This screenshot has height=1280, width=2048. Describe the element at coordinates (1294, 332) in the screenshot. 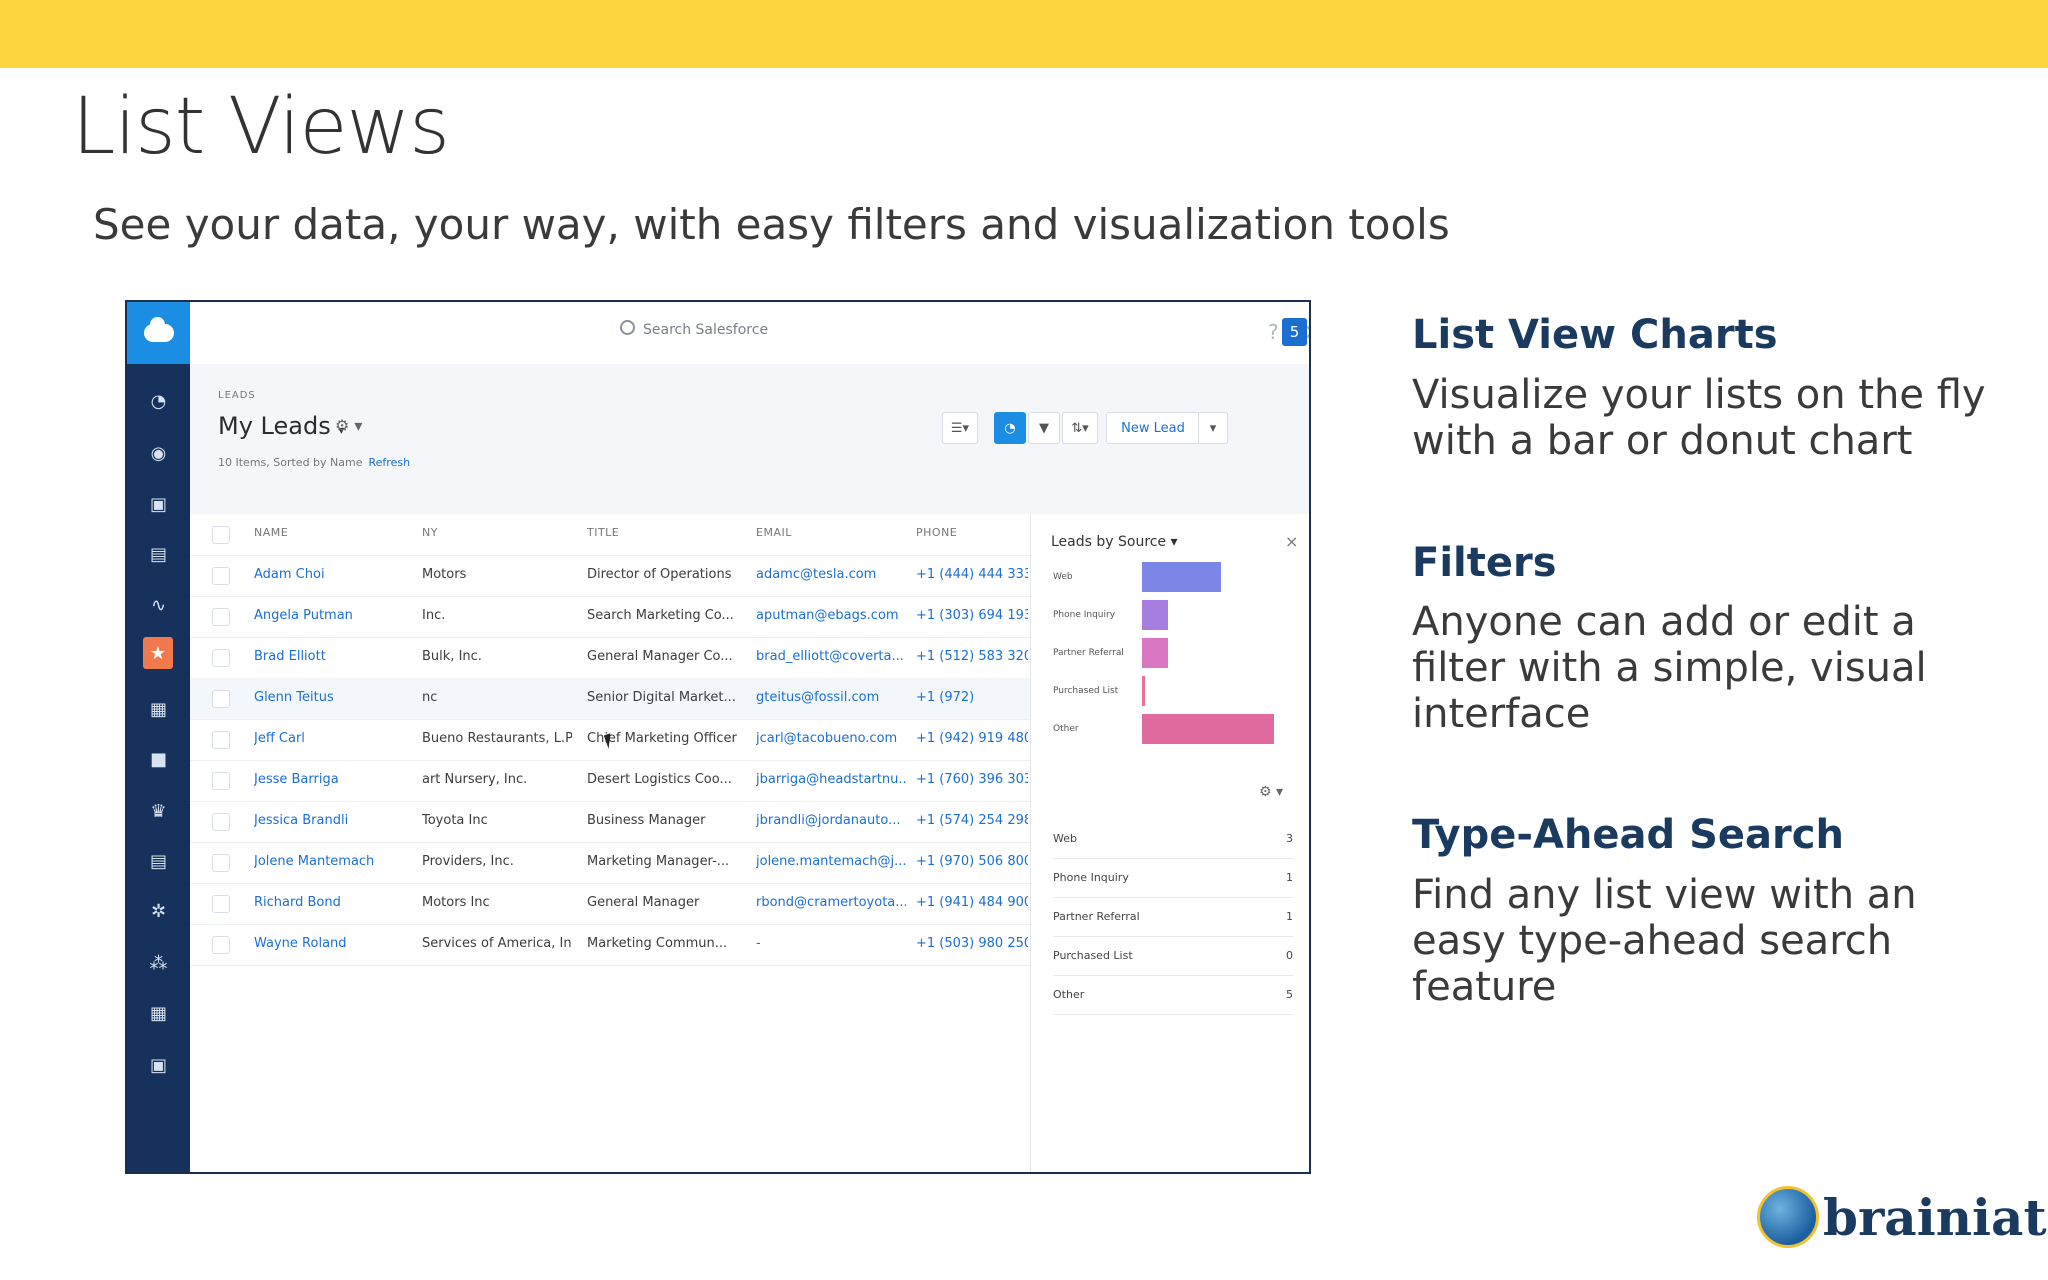

I see `notification-badge: 5` at that location.